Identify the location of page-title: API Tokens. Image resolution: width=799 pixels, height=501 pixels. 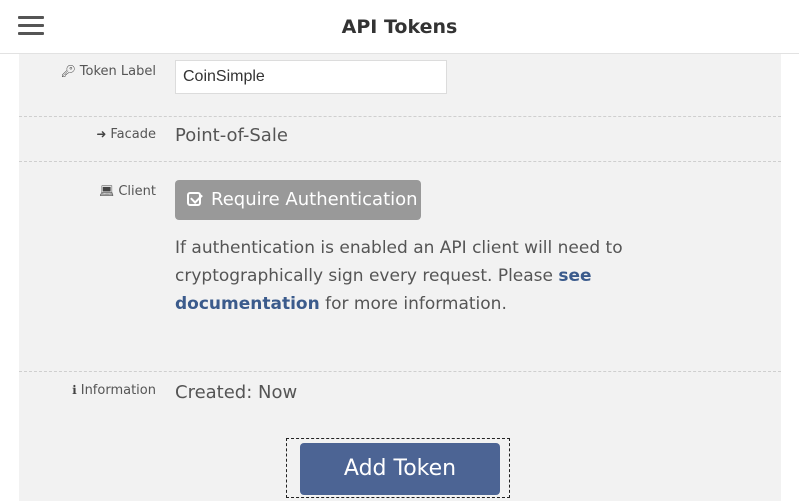
(399, 27).